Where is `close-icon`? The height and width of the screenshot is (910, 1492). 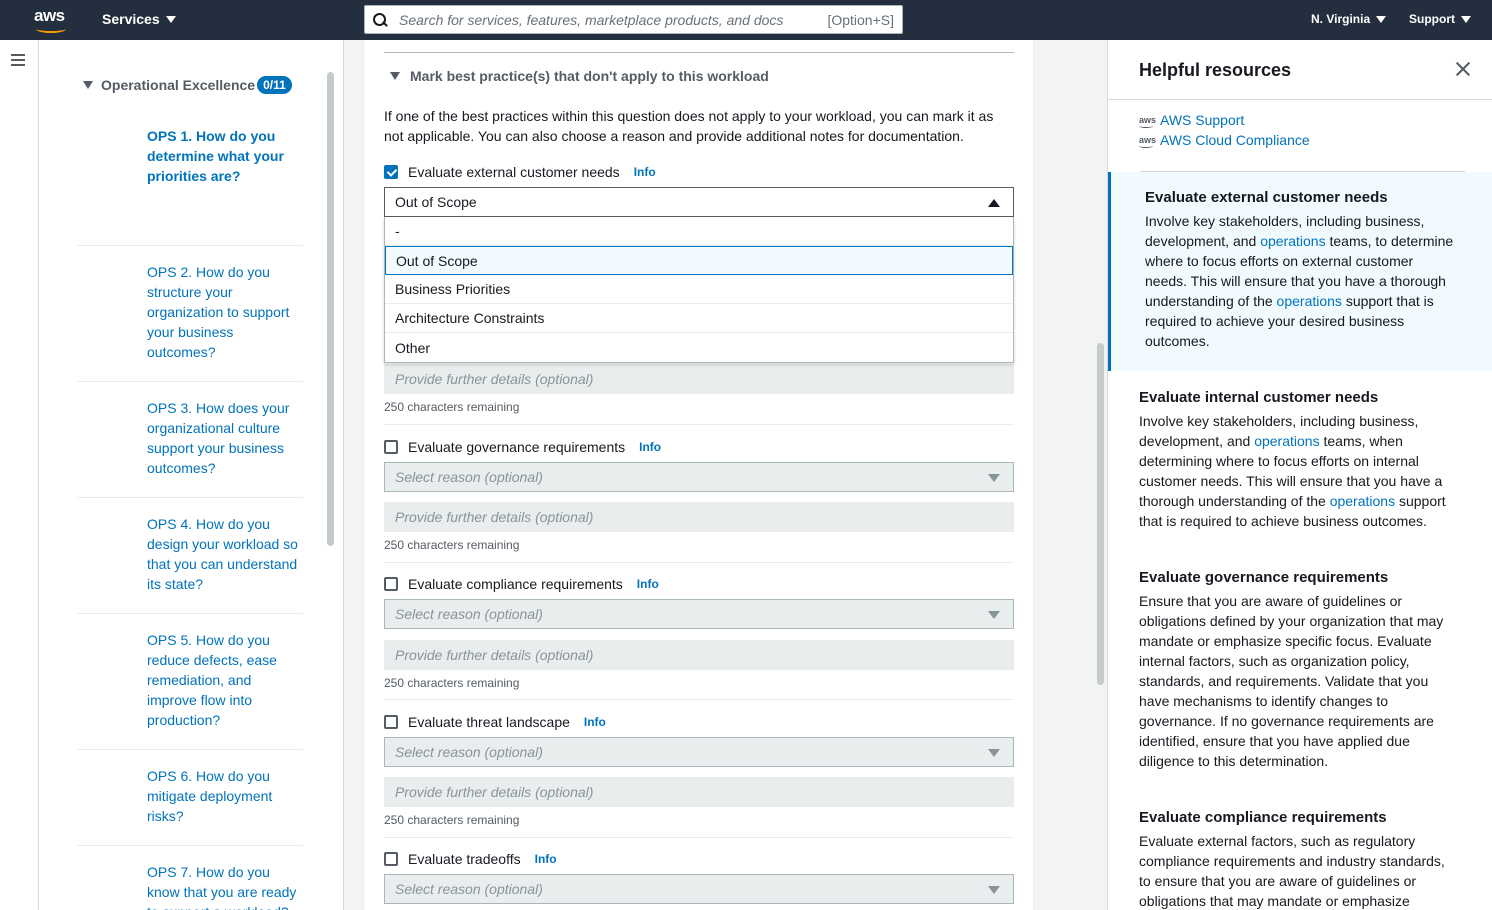 close-icon is located at coordinates (1463, 69).